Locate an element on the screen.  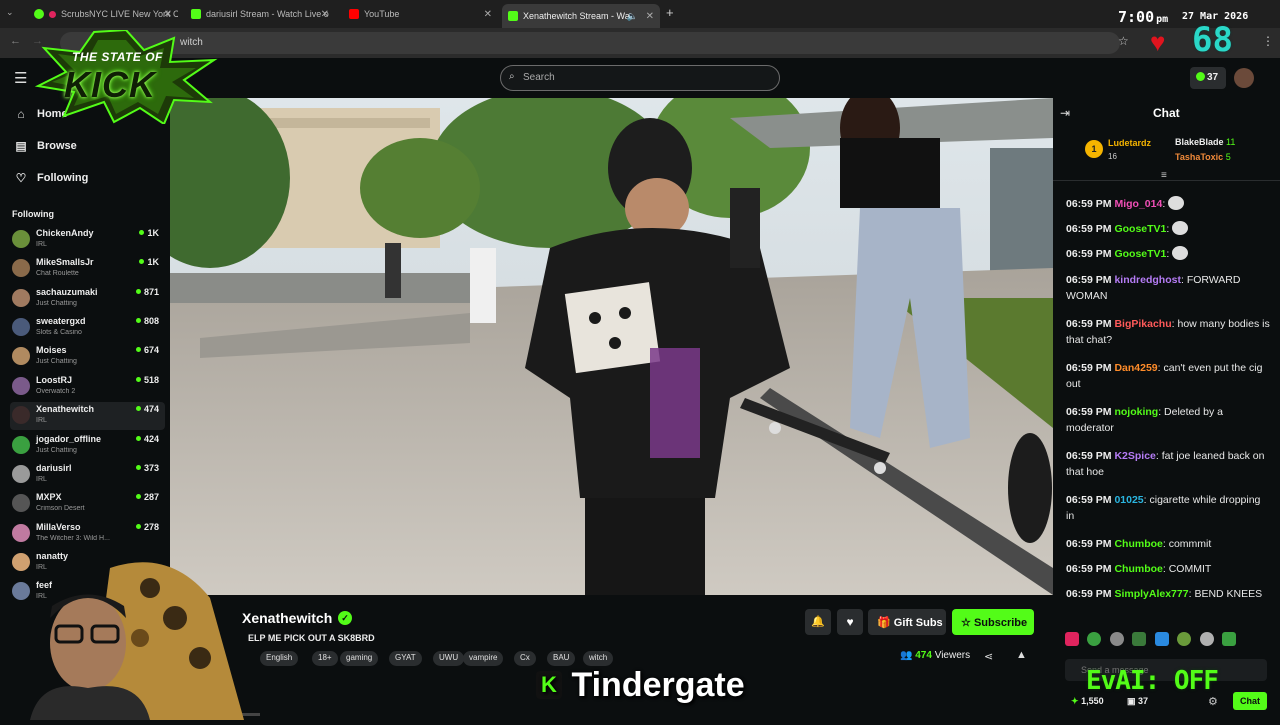
search-input: ⌕ Search is located at coordinates (640, 78).